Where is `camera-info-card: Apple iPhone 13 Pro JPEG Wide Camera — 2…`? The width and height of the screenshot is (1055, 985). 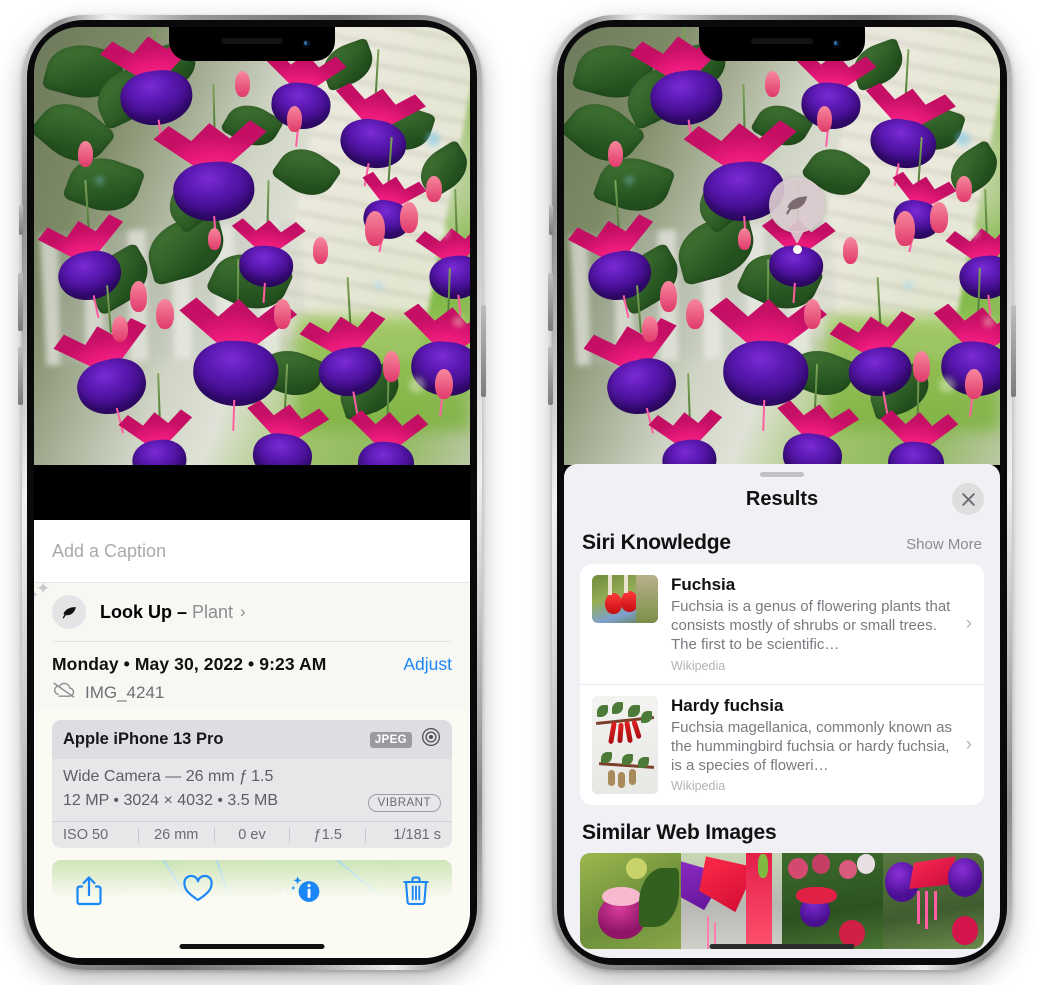 camera-info-card: Apple iPhone 13 Pro JPEG Wide Camera — 2… is located at coordinates (252, 784).